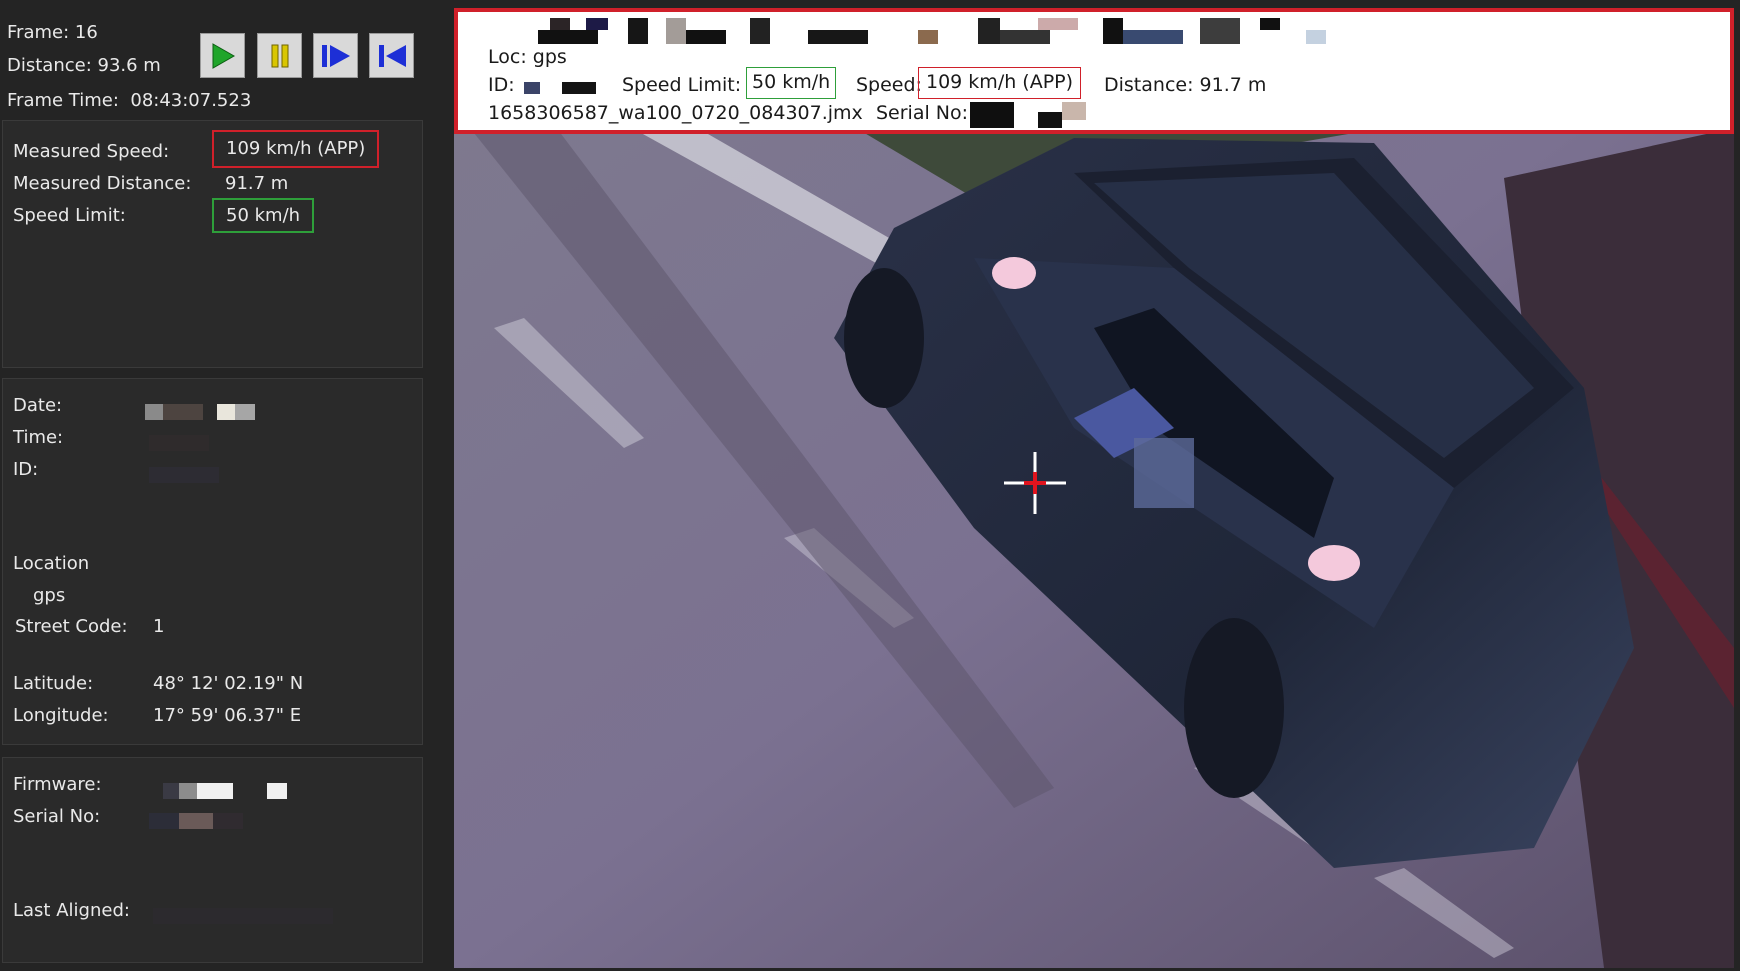 Image resolution: width=1740 pixels, height=971 pixels. I want to click on overlay-id-label: ID:, so click(501, 85).